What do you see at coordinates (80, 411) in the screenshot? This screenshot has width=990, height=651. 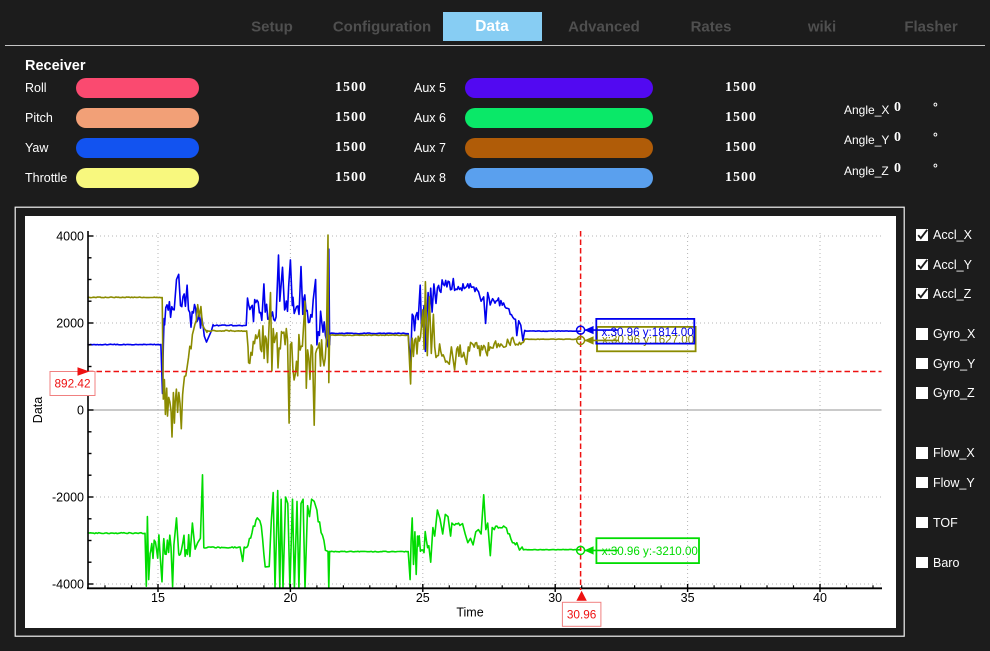 I see `svg-text: 0` at bounding box center [80, 411].